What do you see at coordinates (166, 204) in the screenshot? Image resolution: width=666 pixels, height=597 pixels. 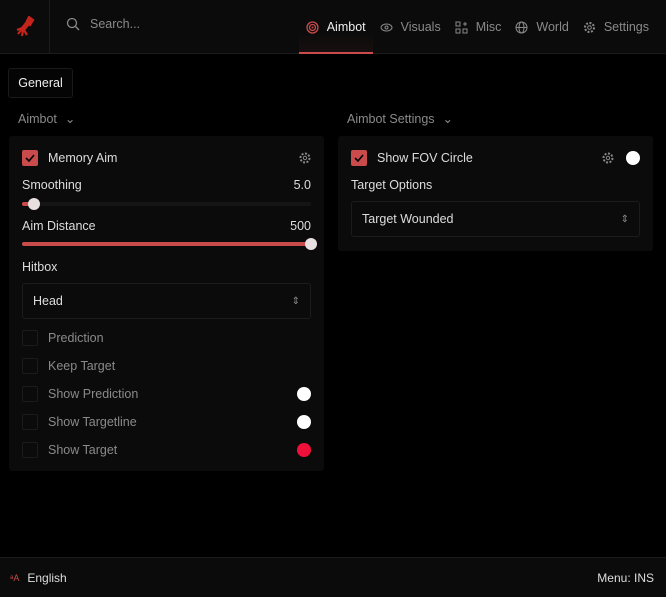 I see `smoothing-slider` at bounding box center [166, 204].